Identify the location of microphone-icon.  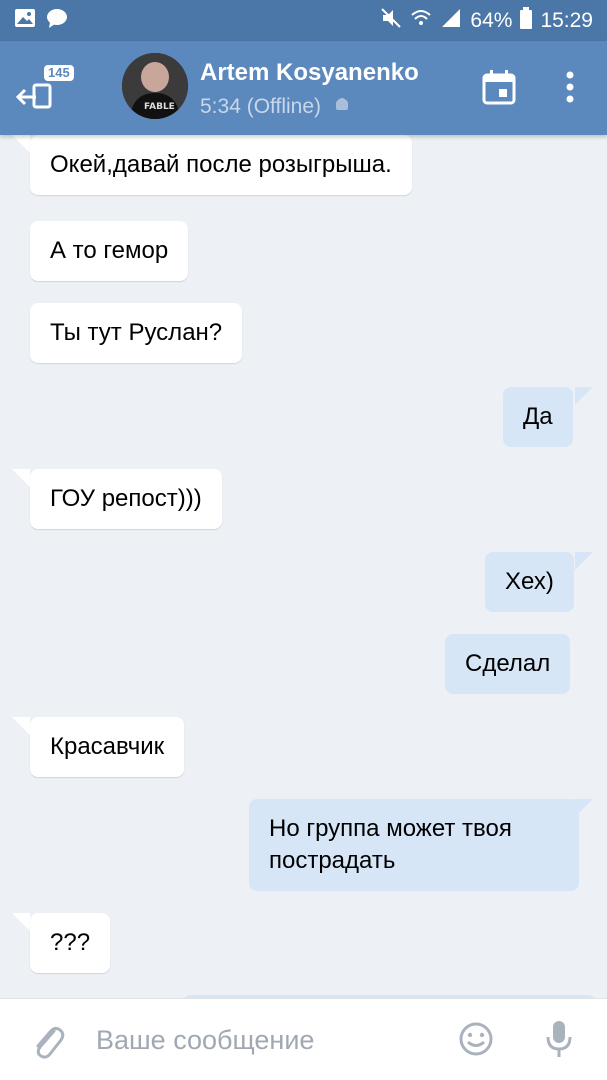
(559, 1041).